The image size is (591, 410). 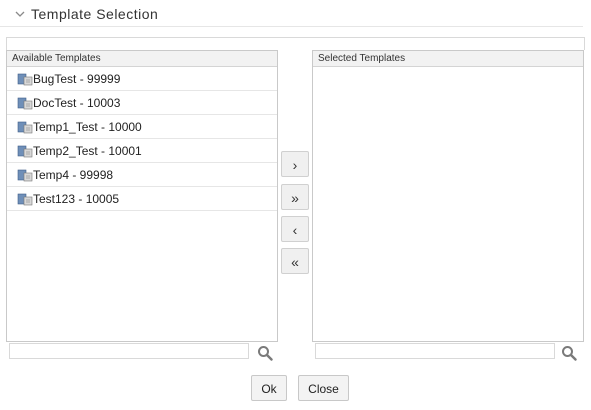 I want to click on move-right-button: ›, so click(x=295, y=164).